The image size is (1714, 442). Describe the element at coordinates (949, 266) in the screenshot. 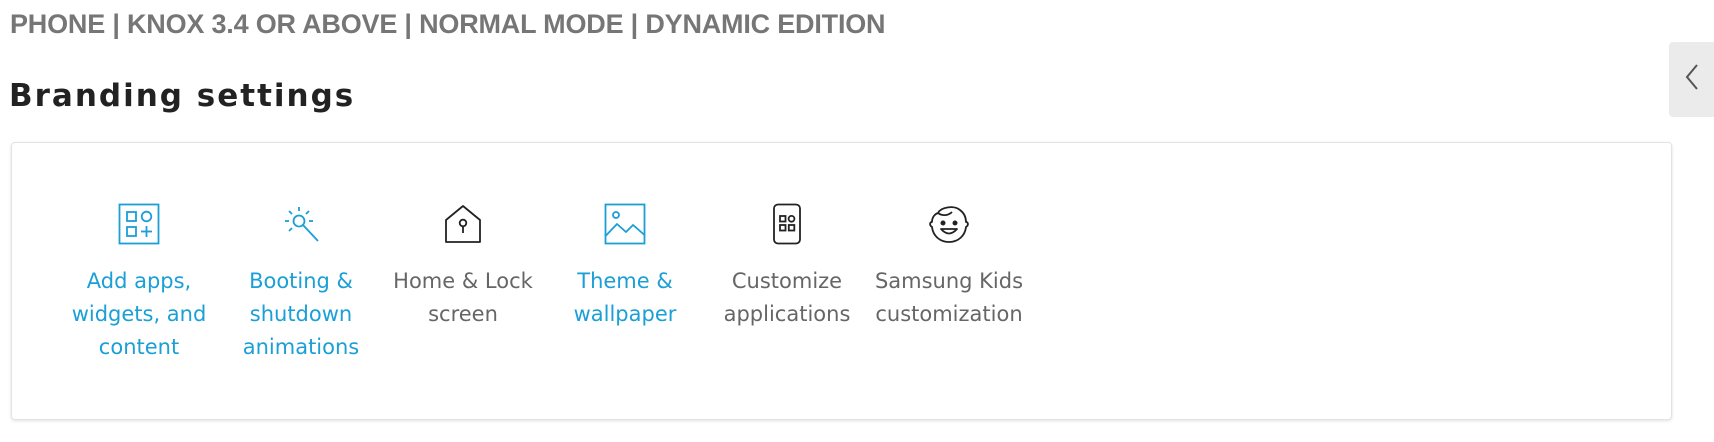

I see `tile-samsung-kids-customization: Samsung Kids customization` at that location.